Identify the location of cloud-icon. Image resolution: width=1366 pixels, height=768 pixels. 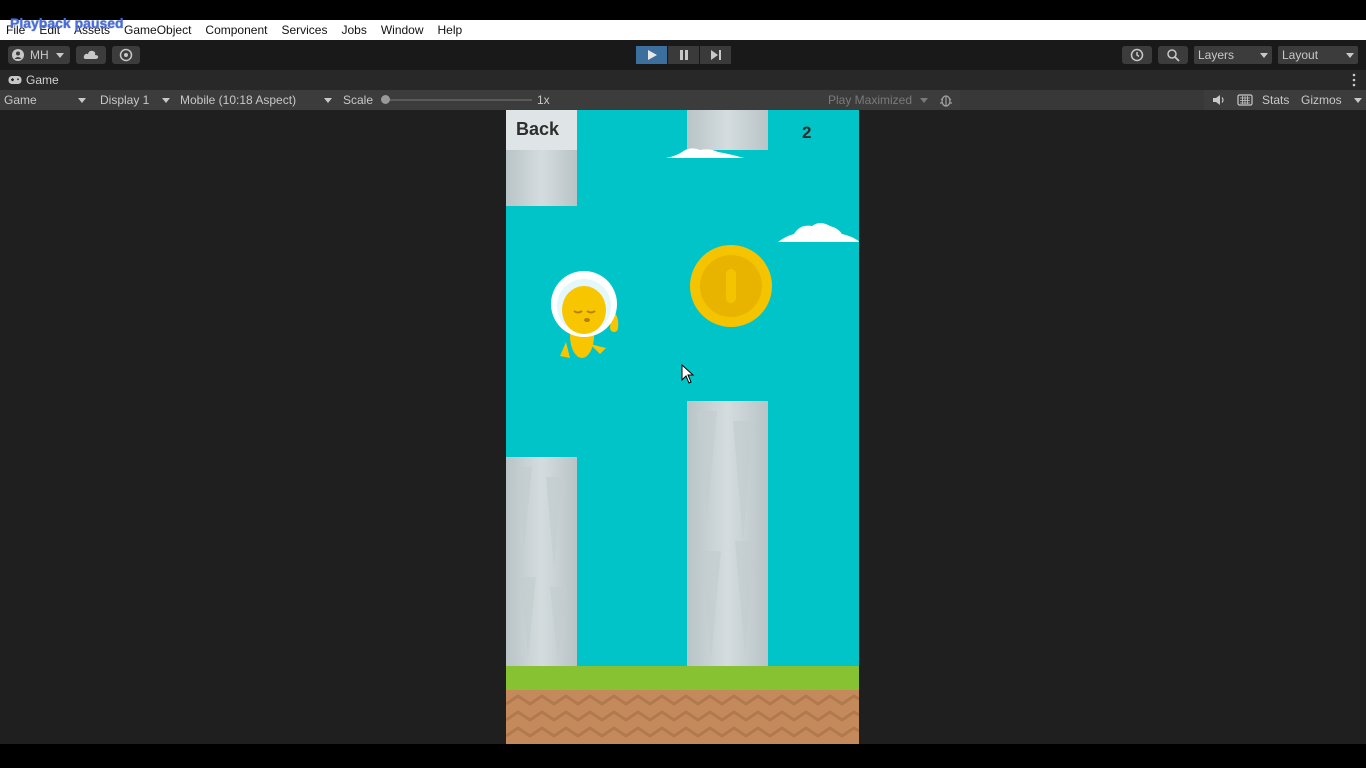
(91, 54).